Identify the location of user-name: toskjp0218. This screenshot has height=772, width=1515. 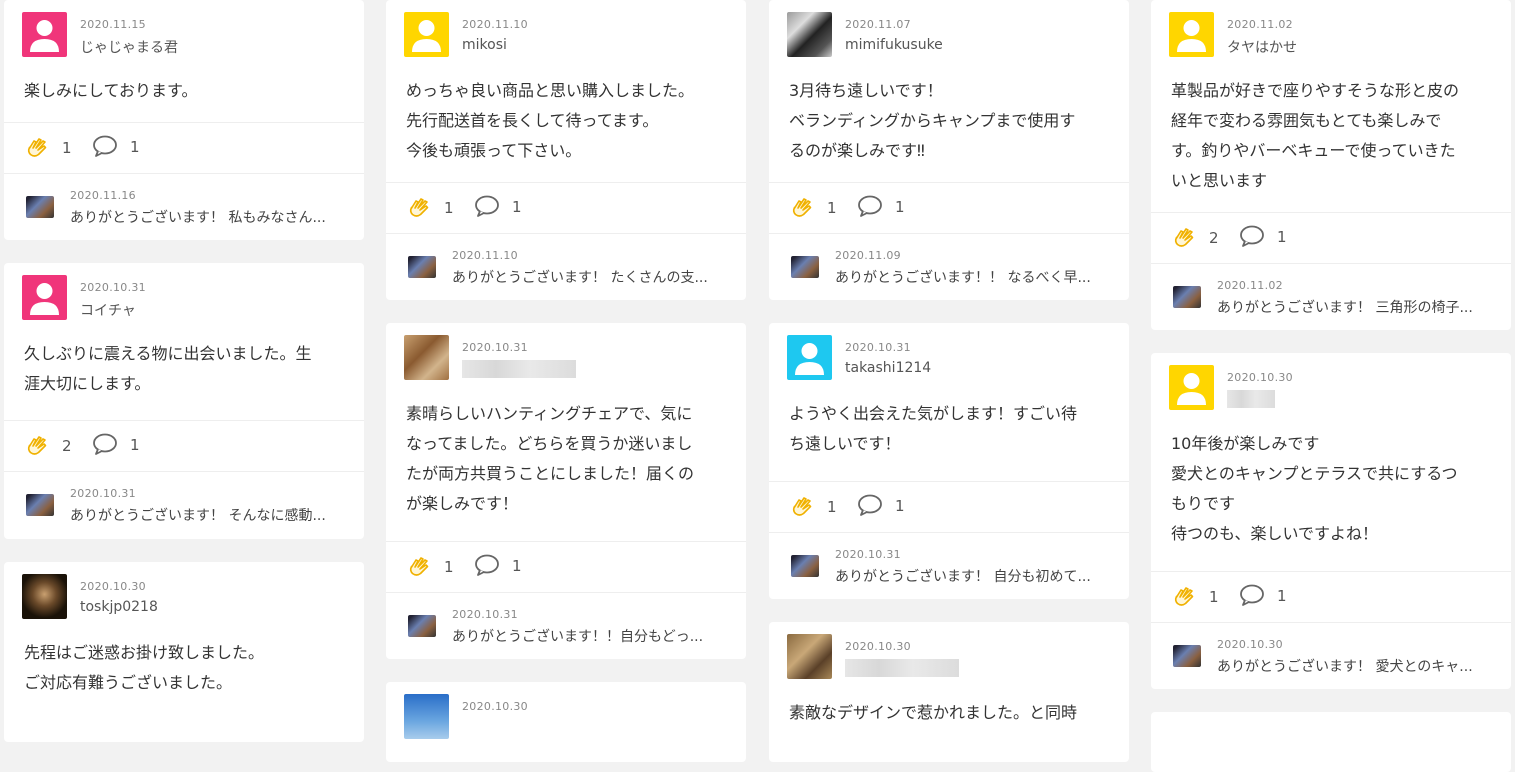
(119, 607).